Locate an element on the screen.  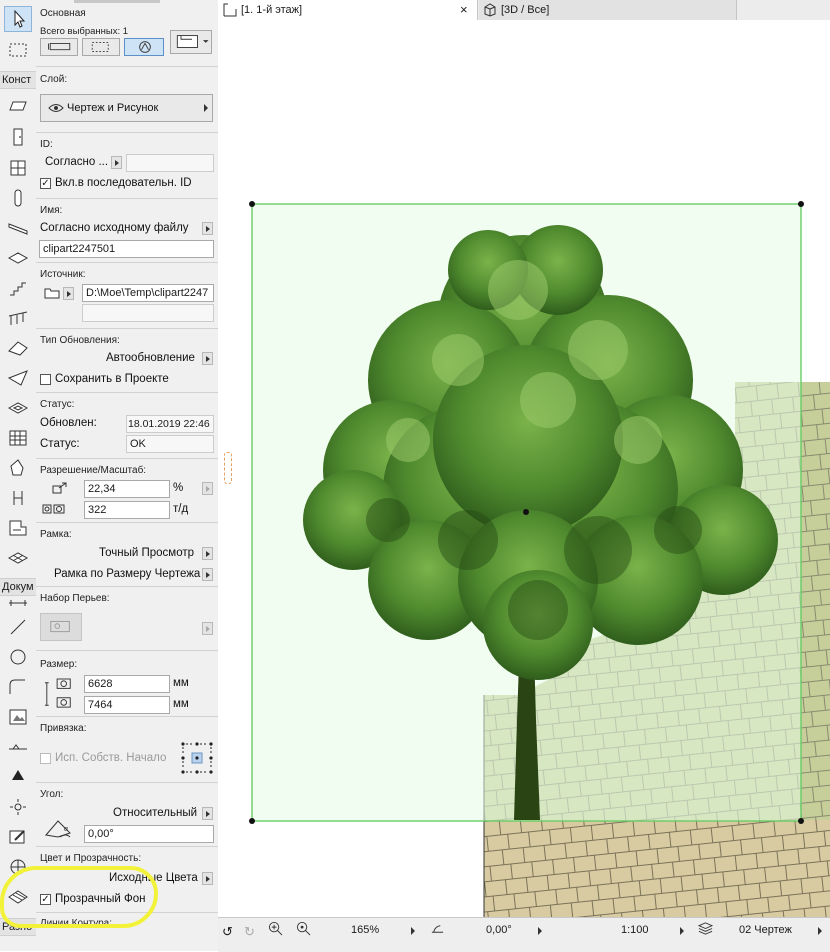
circle-tool-button is located at coordinates (18, 657).